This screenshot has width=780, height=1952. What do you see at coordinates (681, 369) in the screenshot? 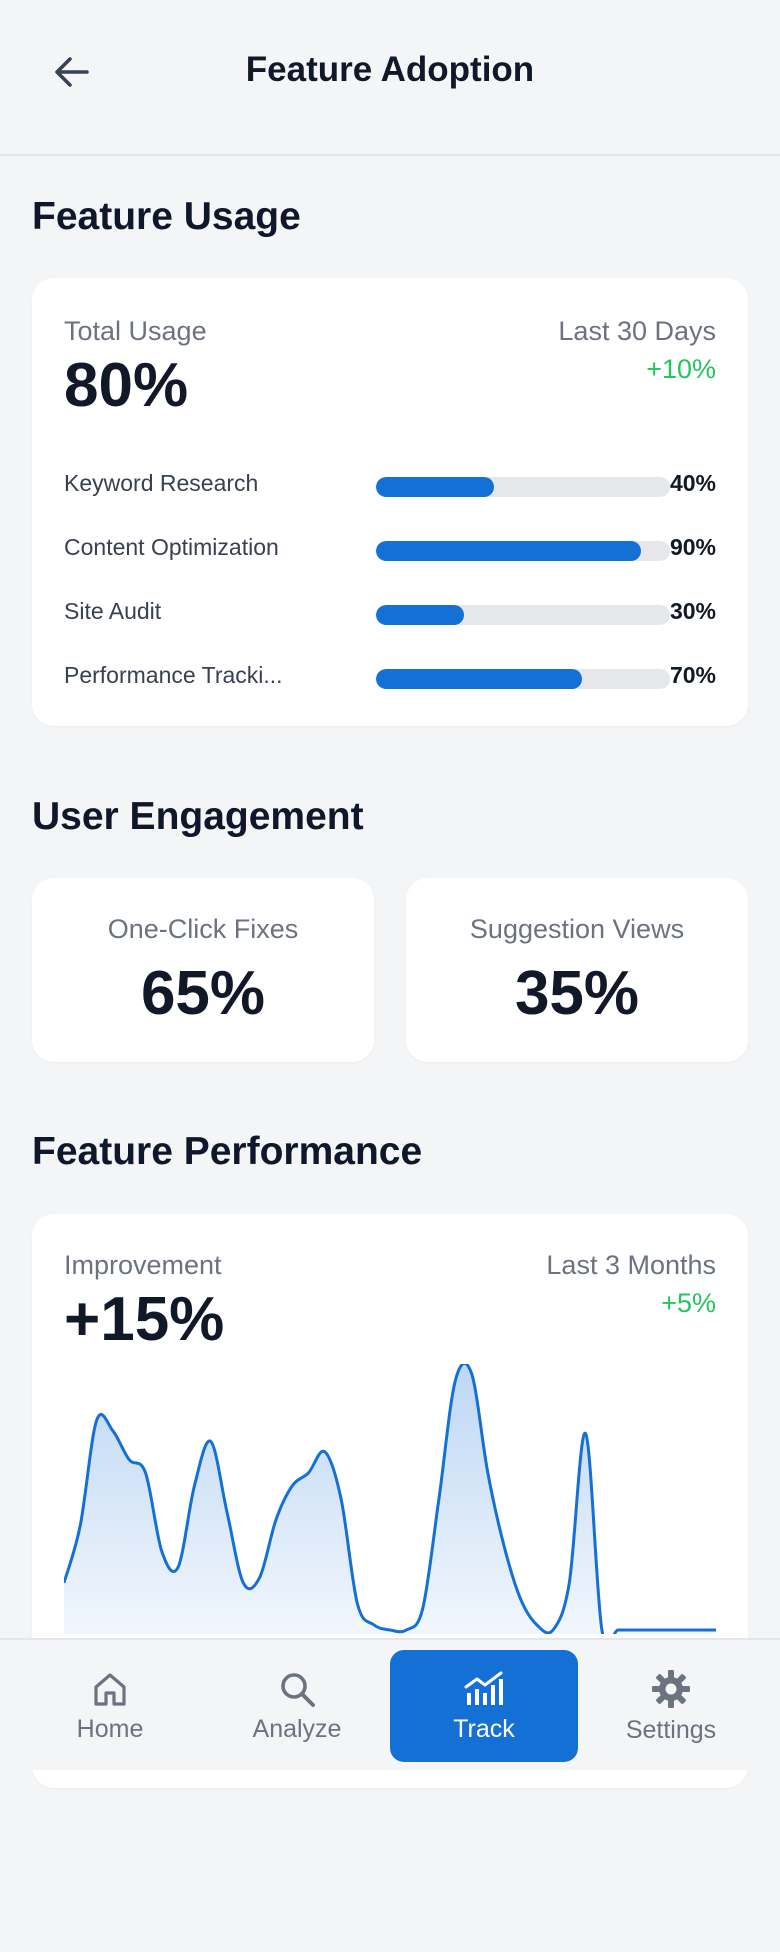
I see `usage-change-badge: +10%` at bounding box center [681, 369].